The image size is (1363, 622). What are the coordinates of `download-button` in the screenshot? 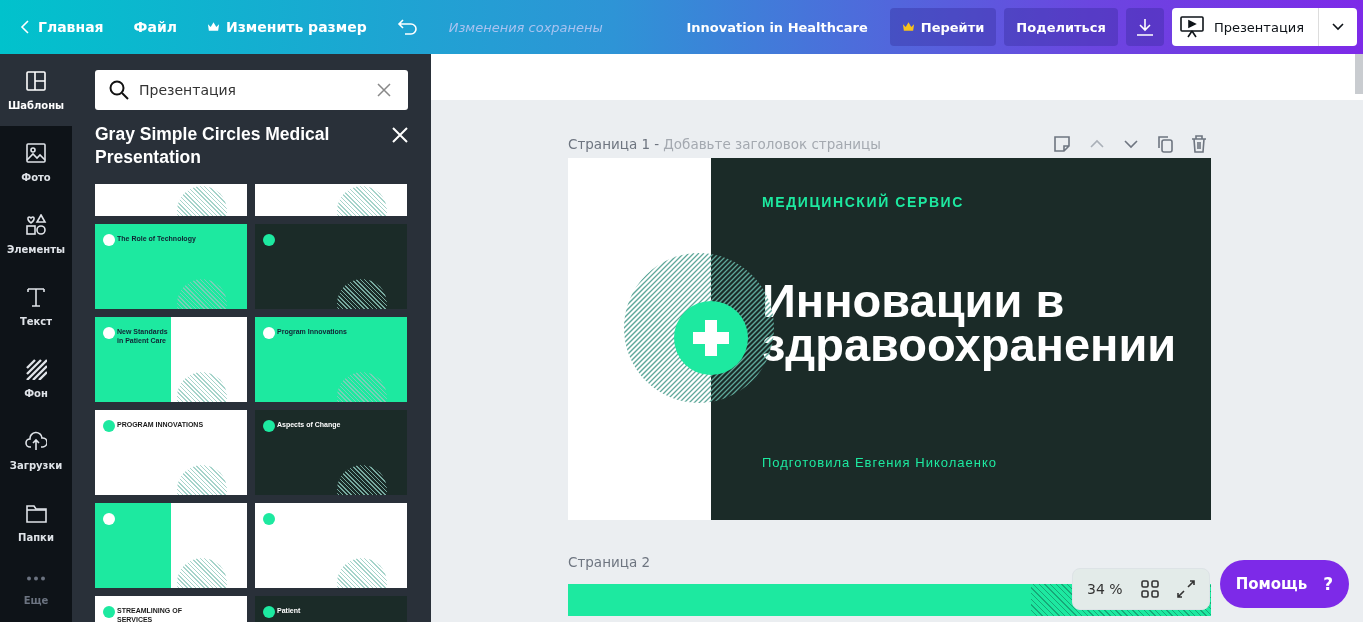 It's located at (1144, 27).